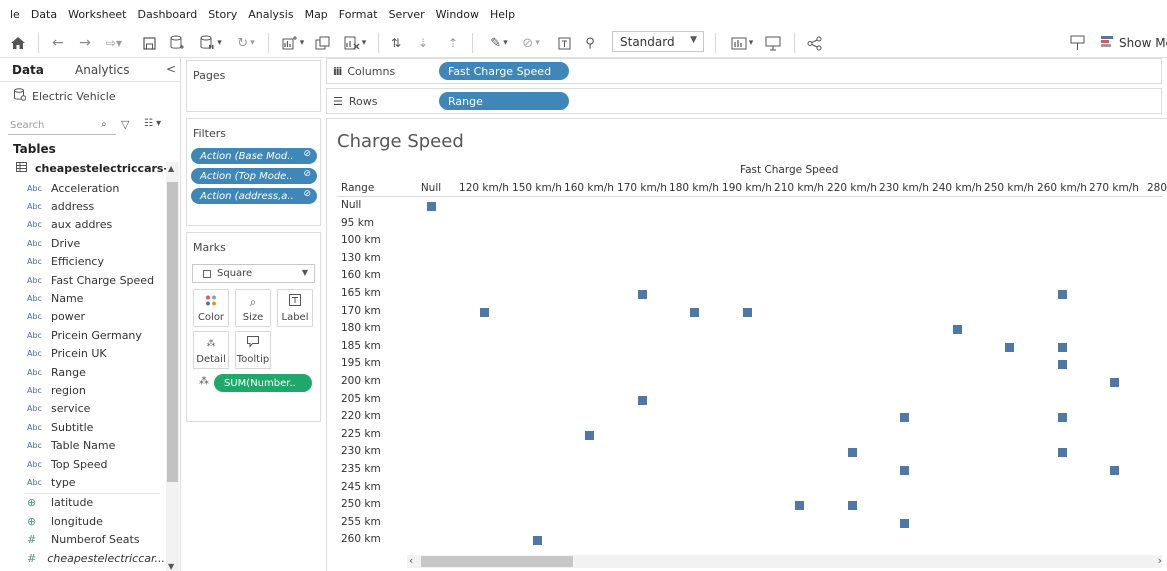 The height and width of the screenshot is (571, 1167). I want to click on filter-icon: ▽, so click(125, 124).